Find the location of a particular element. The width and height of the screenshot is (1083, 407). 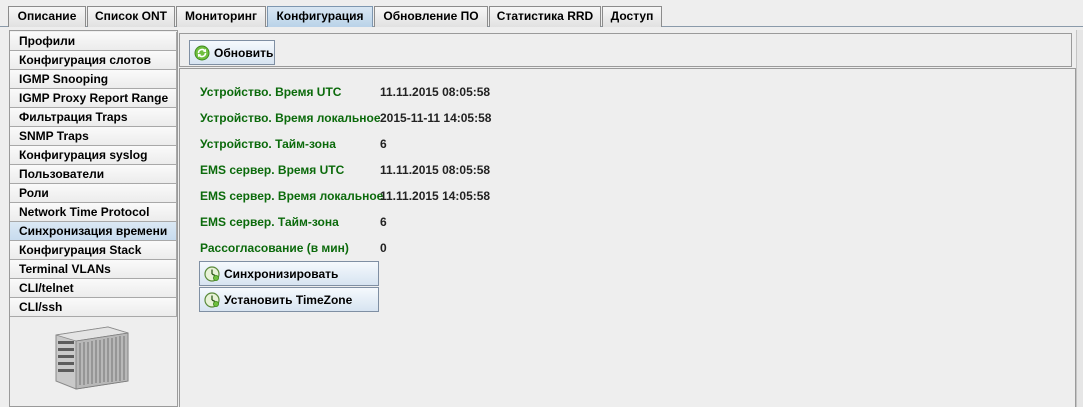

refresh-icon is located at coordinates (202, 52).